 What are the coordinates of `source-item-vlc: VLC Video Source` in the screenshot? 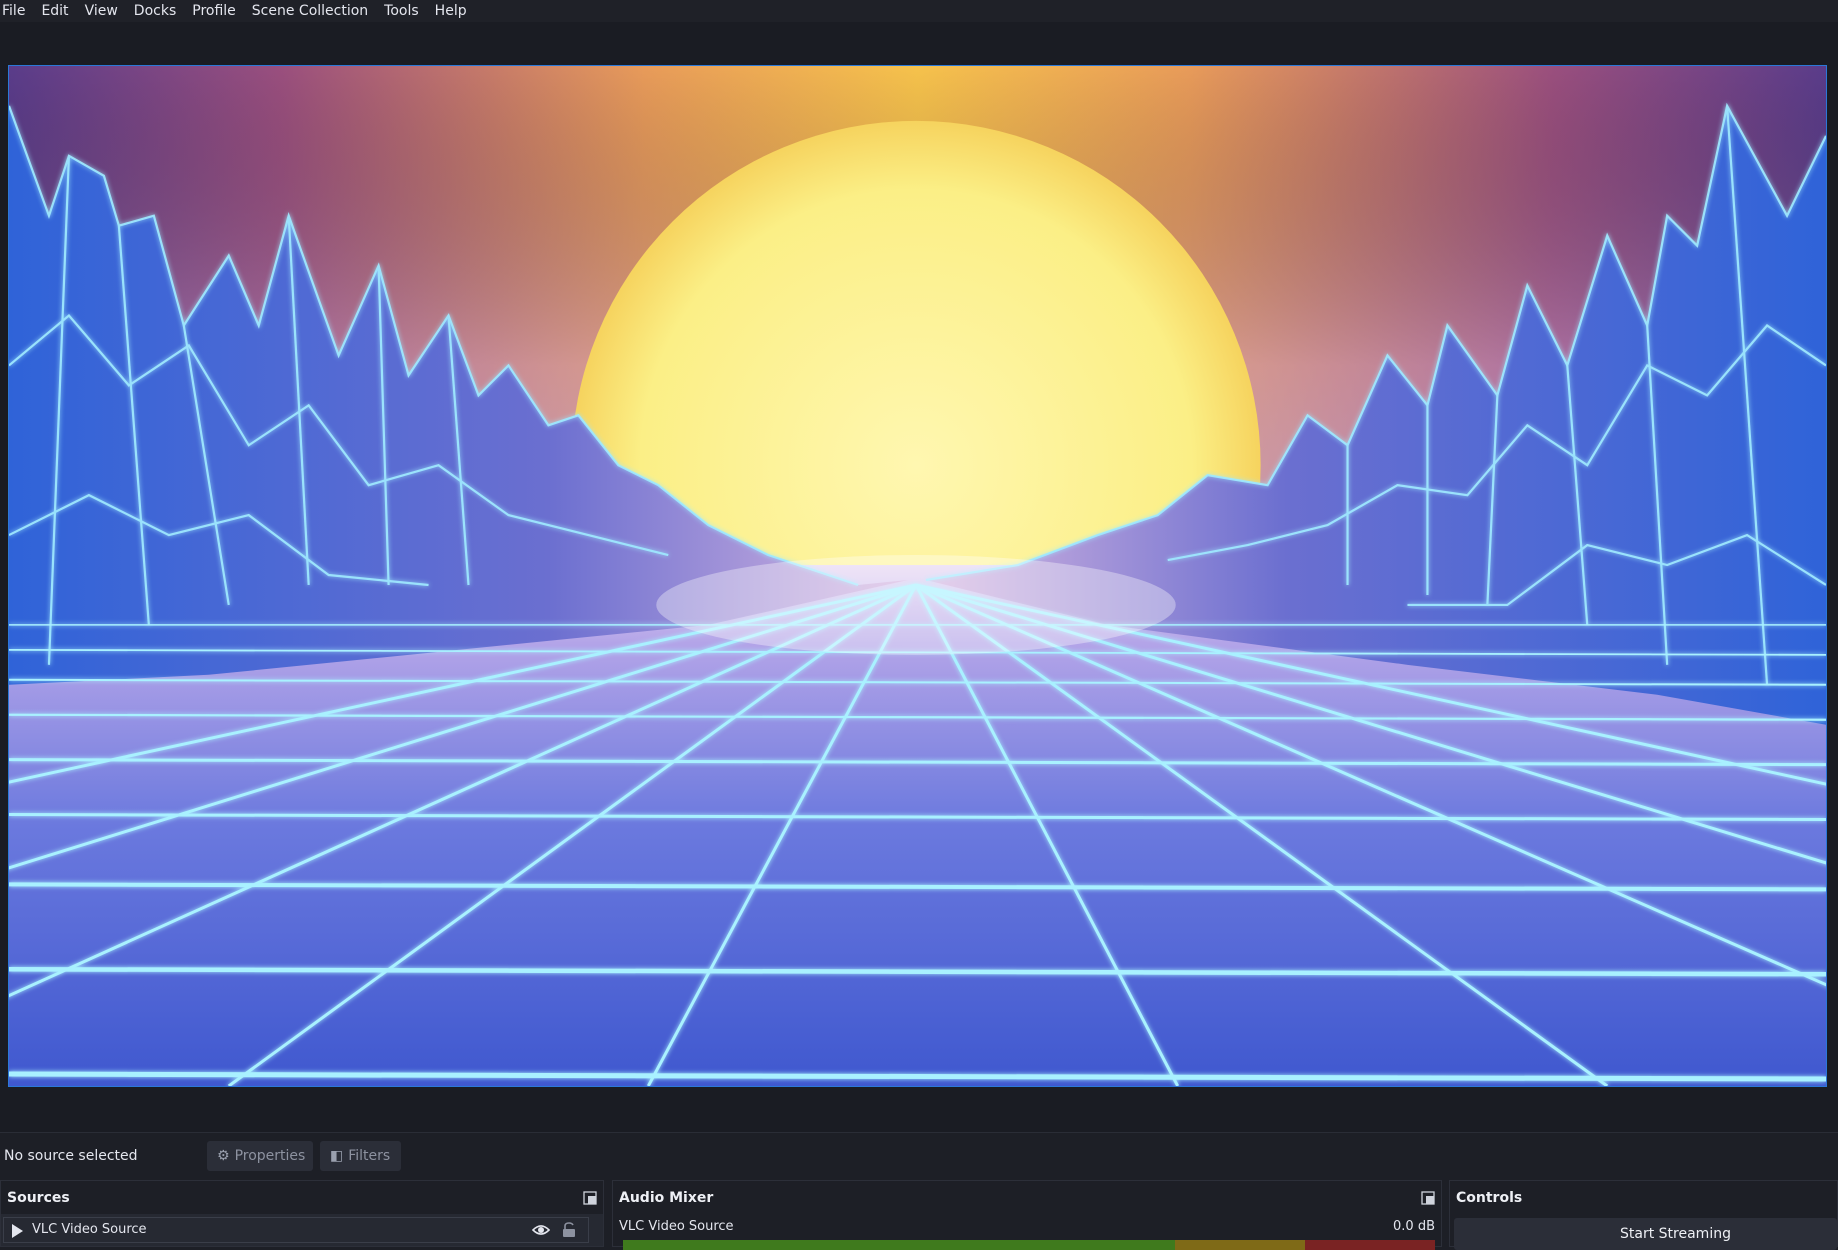 It's located at (296, 1230).